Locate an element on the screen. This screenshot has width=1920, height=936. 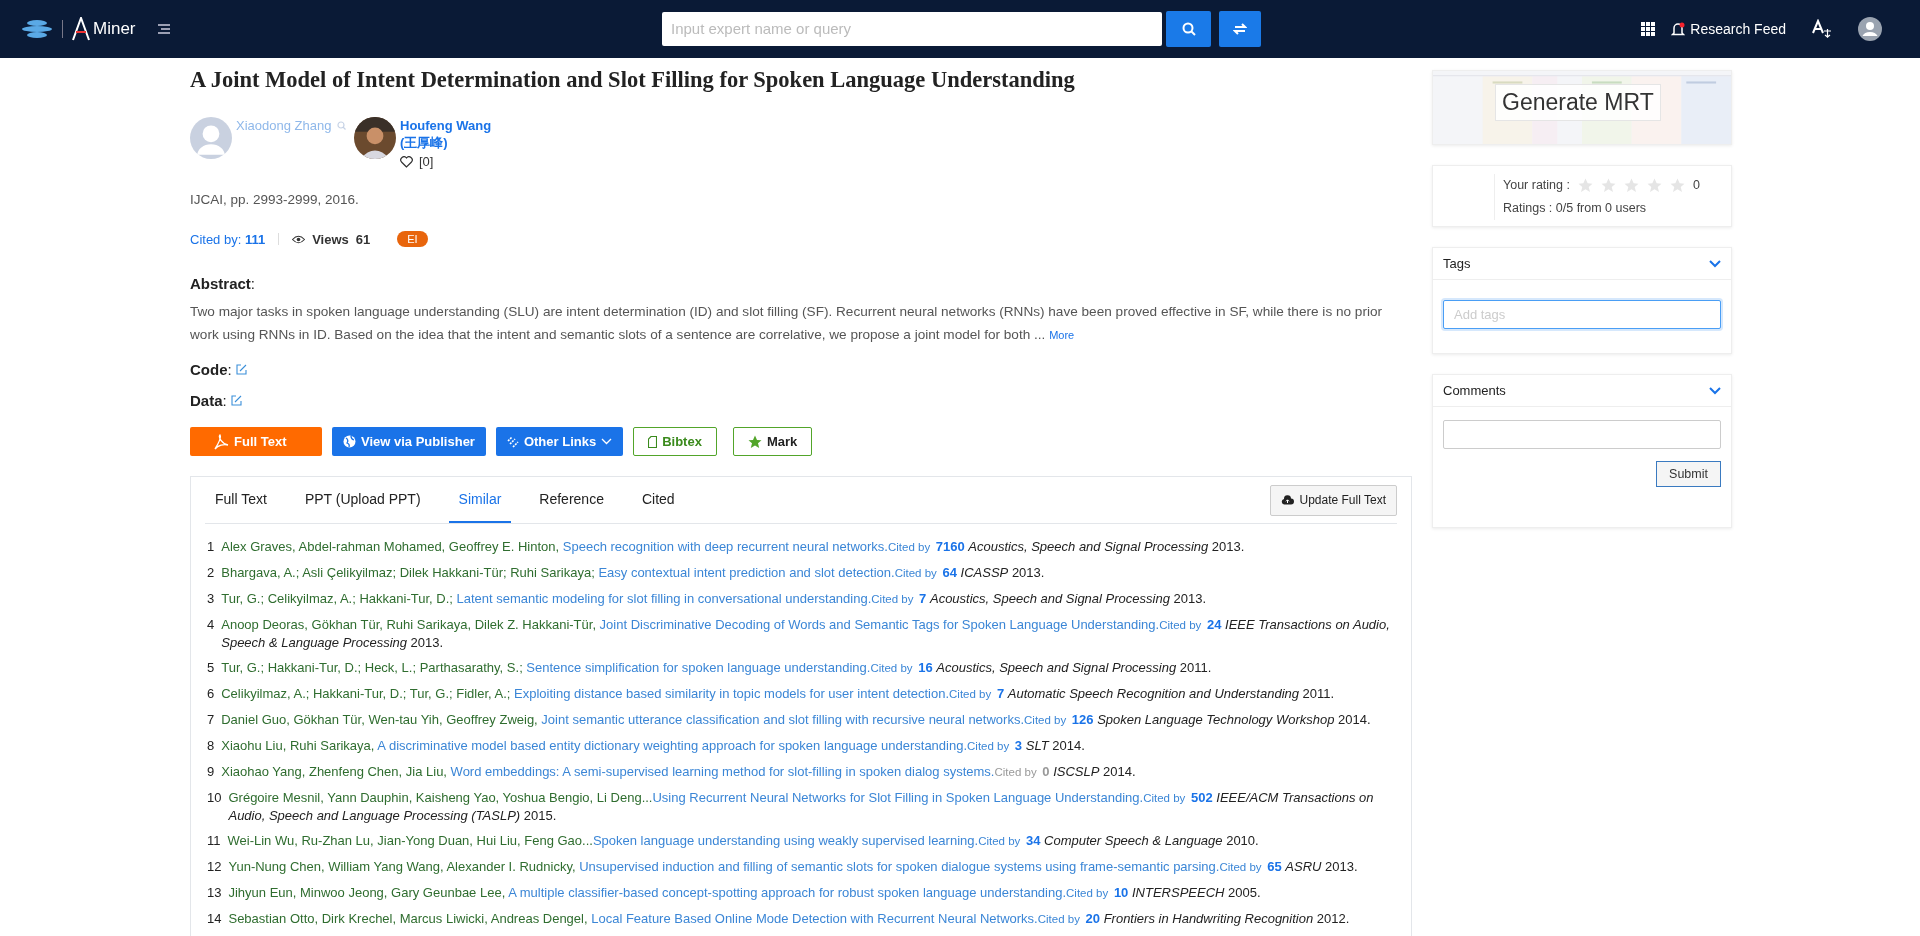
reference-title-link: Latent semantic modeling for slot filling in conversational understanding. is located at coordinates (664, 598).